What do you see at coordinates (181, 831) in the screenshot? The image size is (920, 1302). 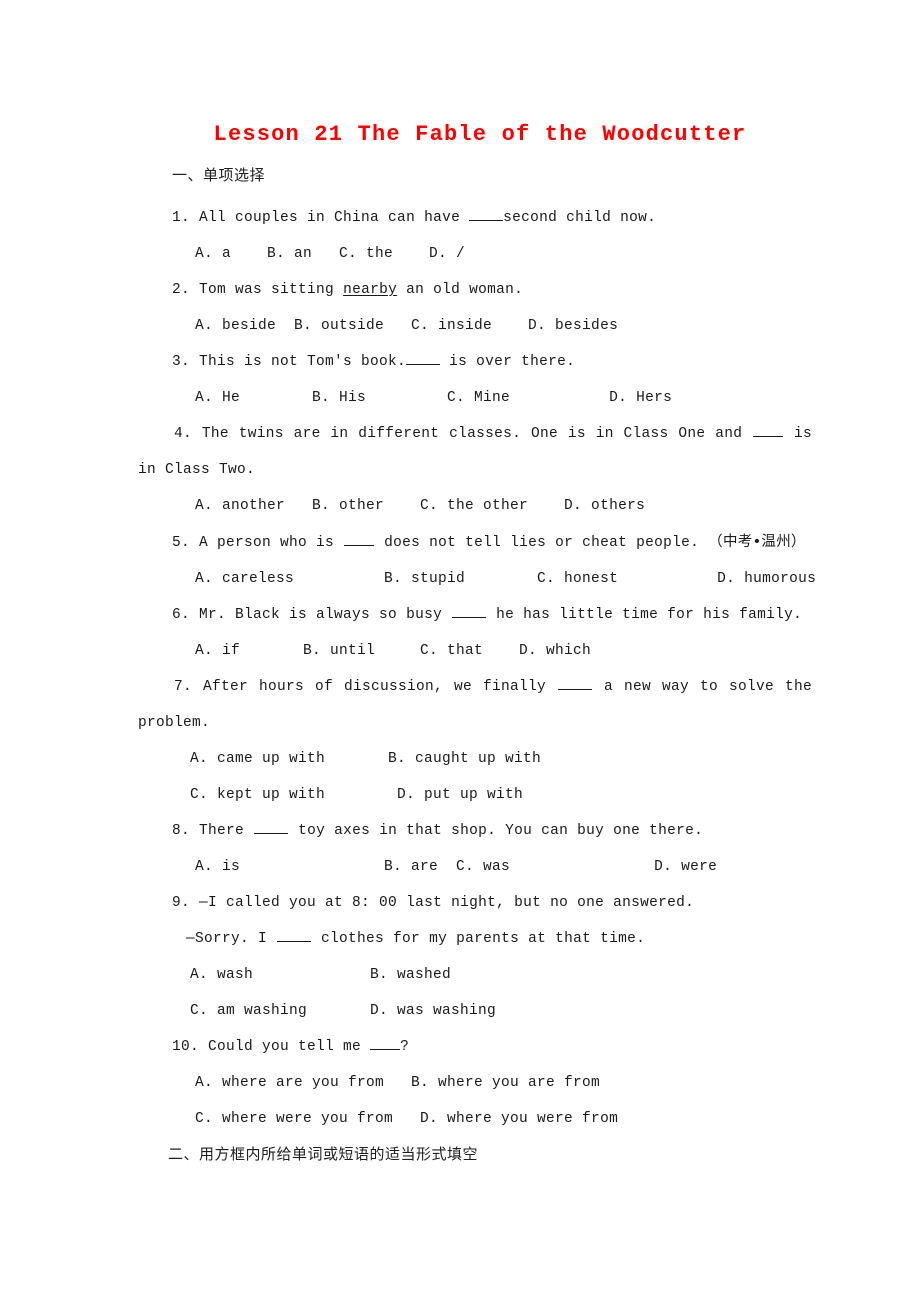 I see `question-8-number: 8.` at bounding box center [181, 831].